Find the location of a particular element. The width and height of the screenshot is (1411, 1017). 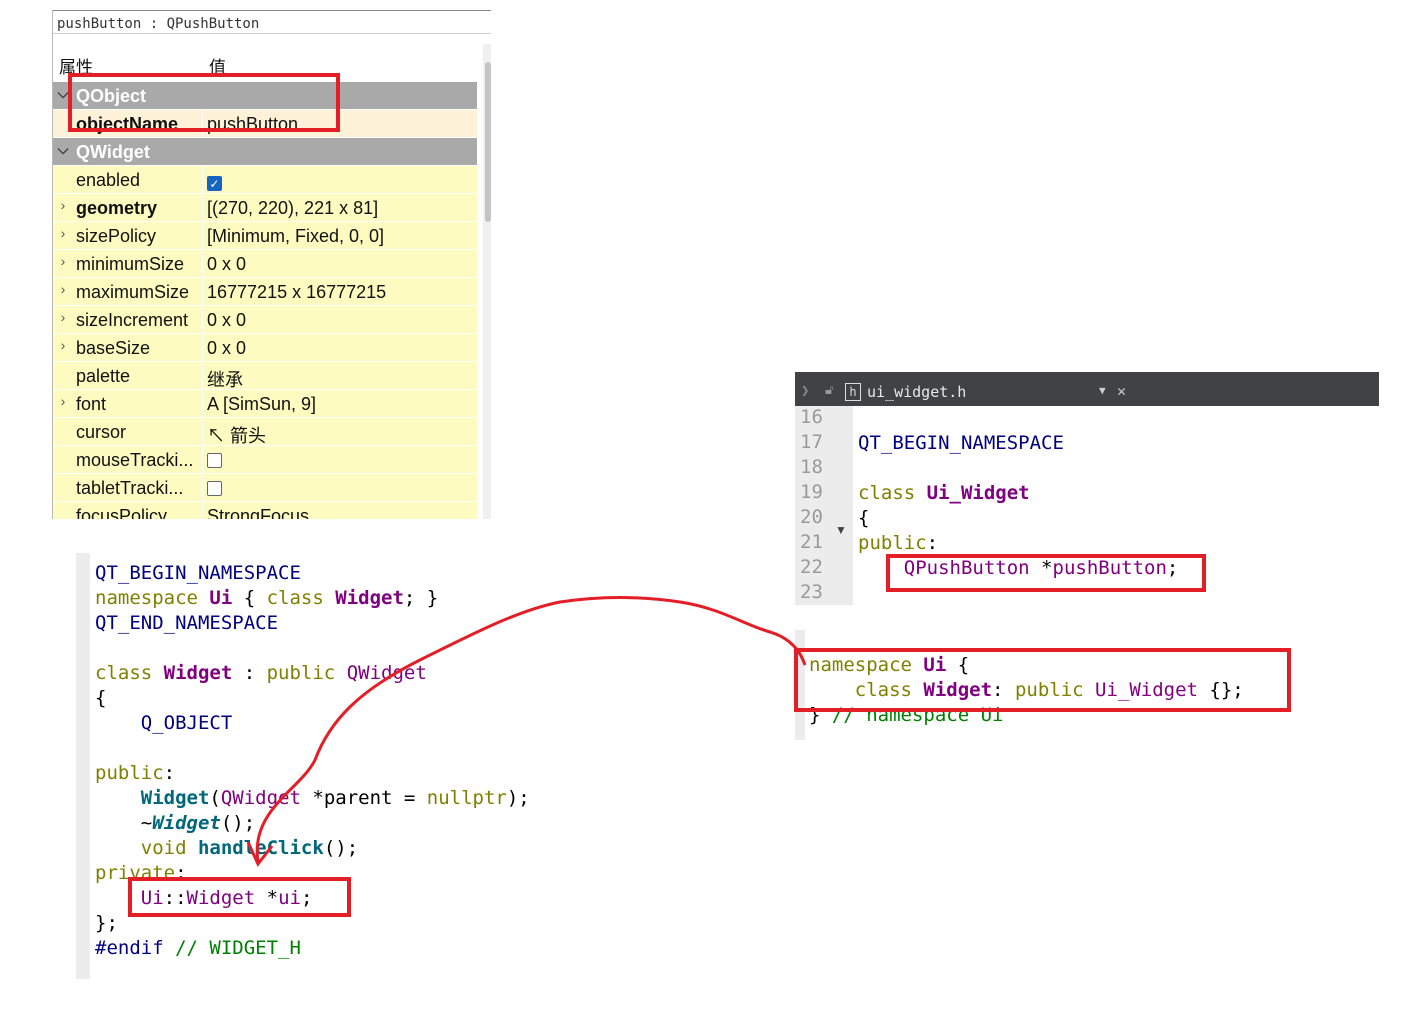

arrow-head is located at coordinates (260, 854).